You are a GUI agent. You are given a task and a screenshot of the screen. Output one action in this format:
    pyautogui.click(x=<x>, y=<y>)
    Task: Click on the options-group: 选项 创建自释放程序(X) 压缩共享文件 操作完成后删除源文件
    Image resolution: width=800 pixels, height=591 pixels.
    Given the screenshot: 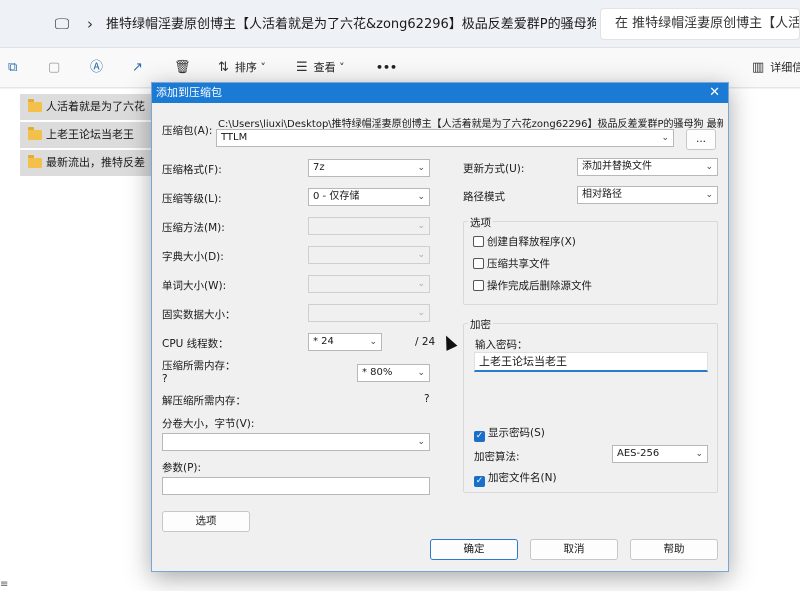 What is the action you would take?
    pyautogui.click(x=590, y=260)
    